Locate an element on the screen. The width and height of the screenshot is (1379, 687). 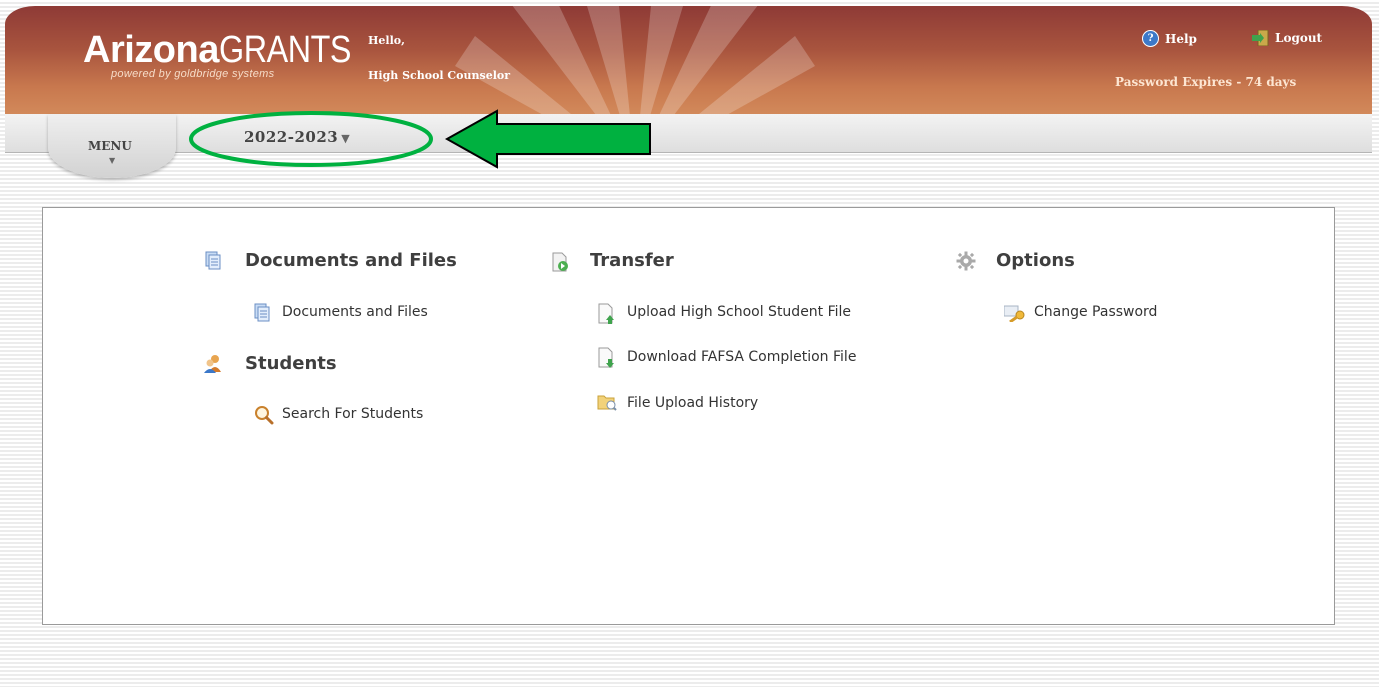
file-upload-icon is located at coordinates (606, 313).